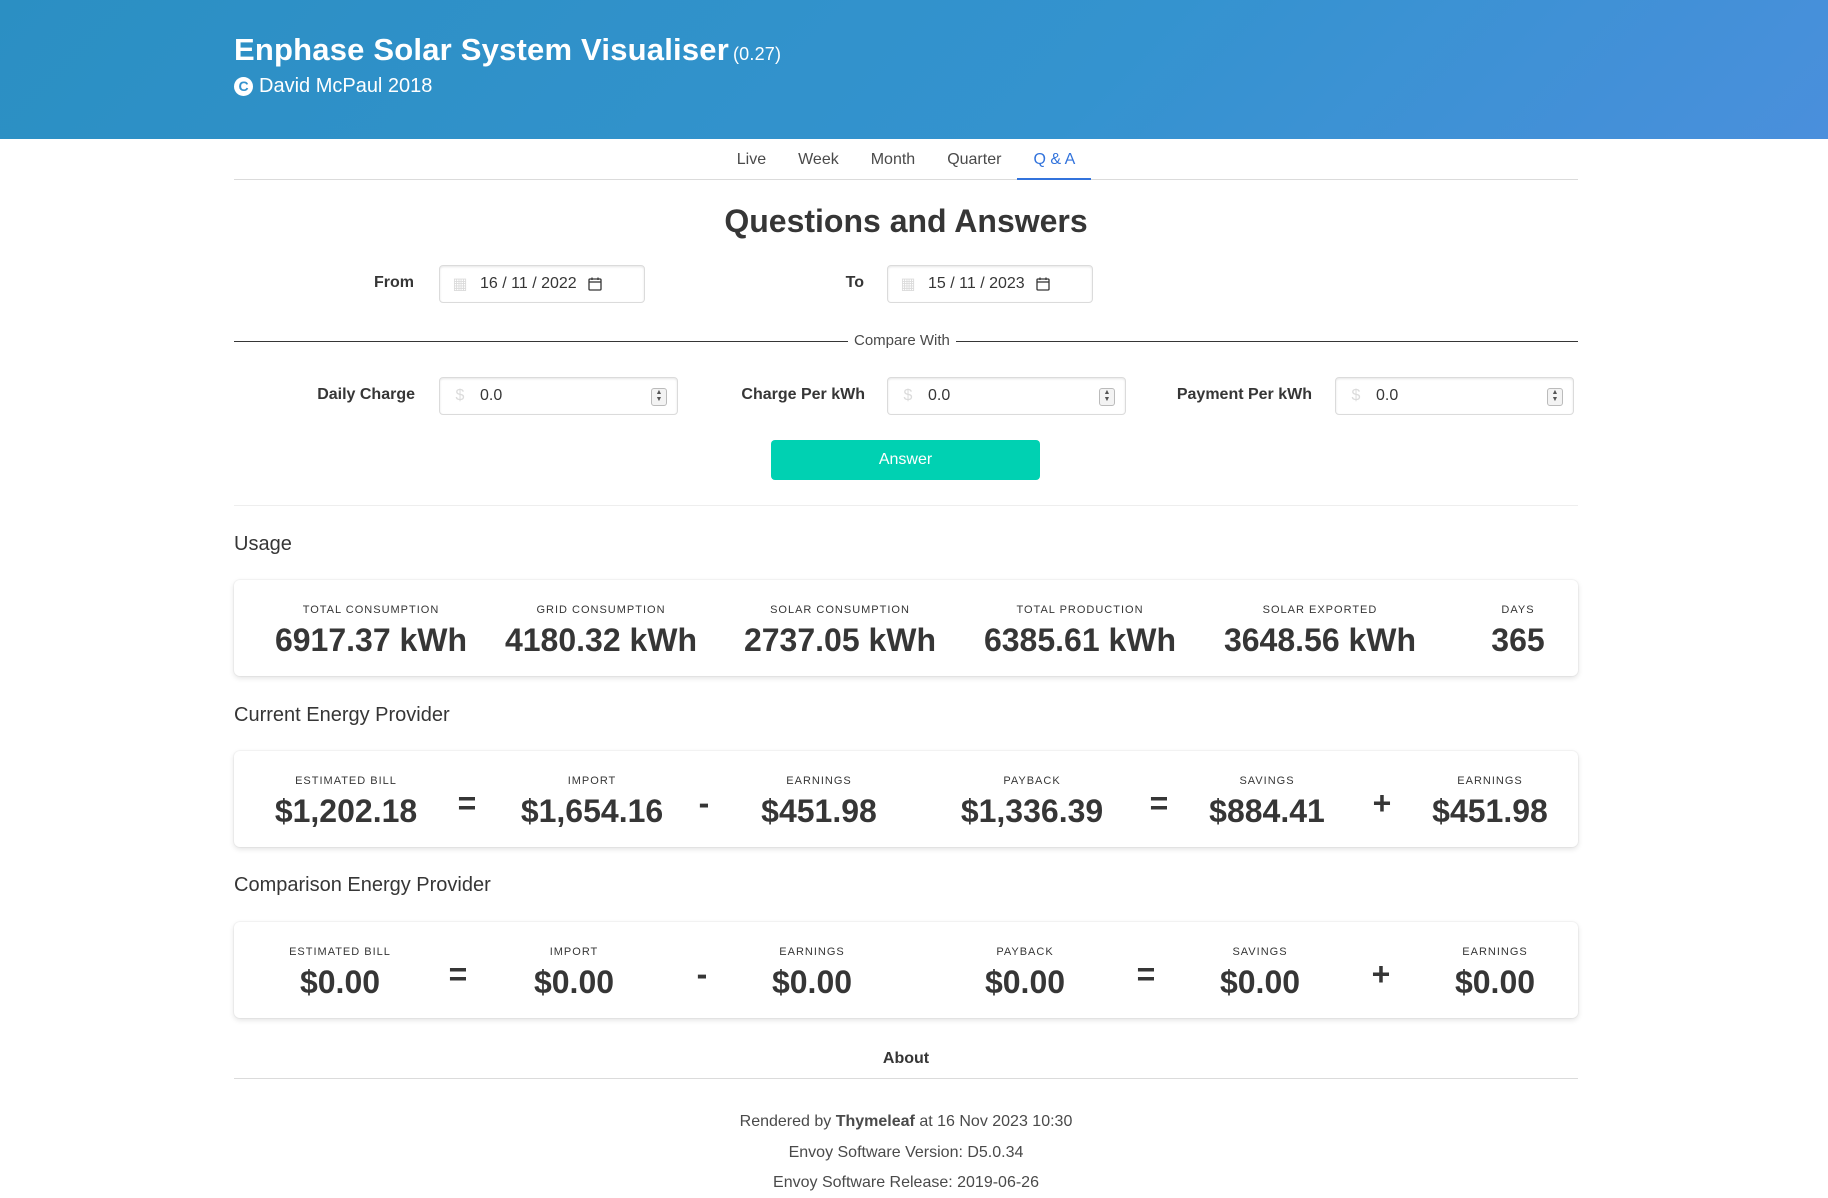  I want to click on about-link: About, so click(906, 1059).